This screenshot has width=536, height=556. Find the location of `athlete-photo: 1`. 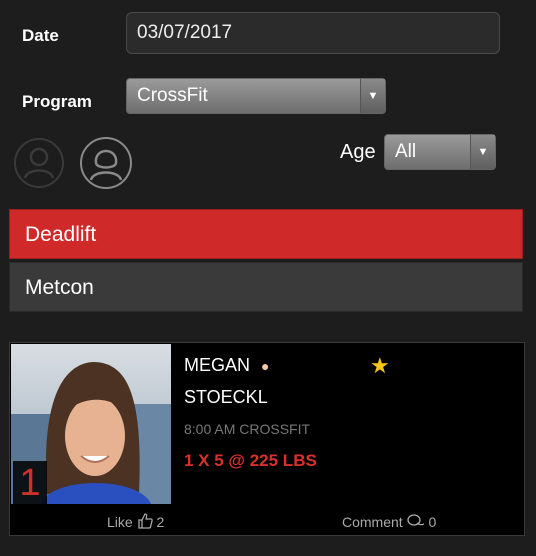

athlete-photo: 1 is located at coordinates (91, 424).